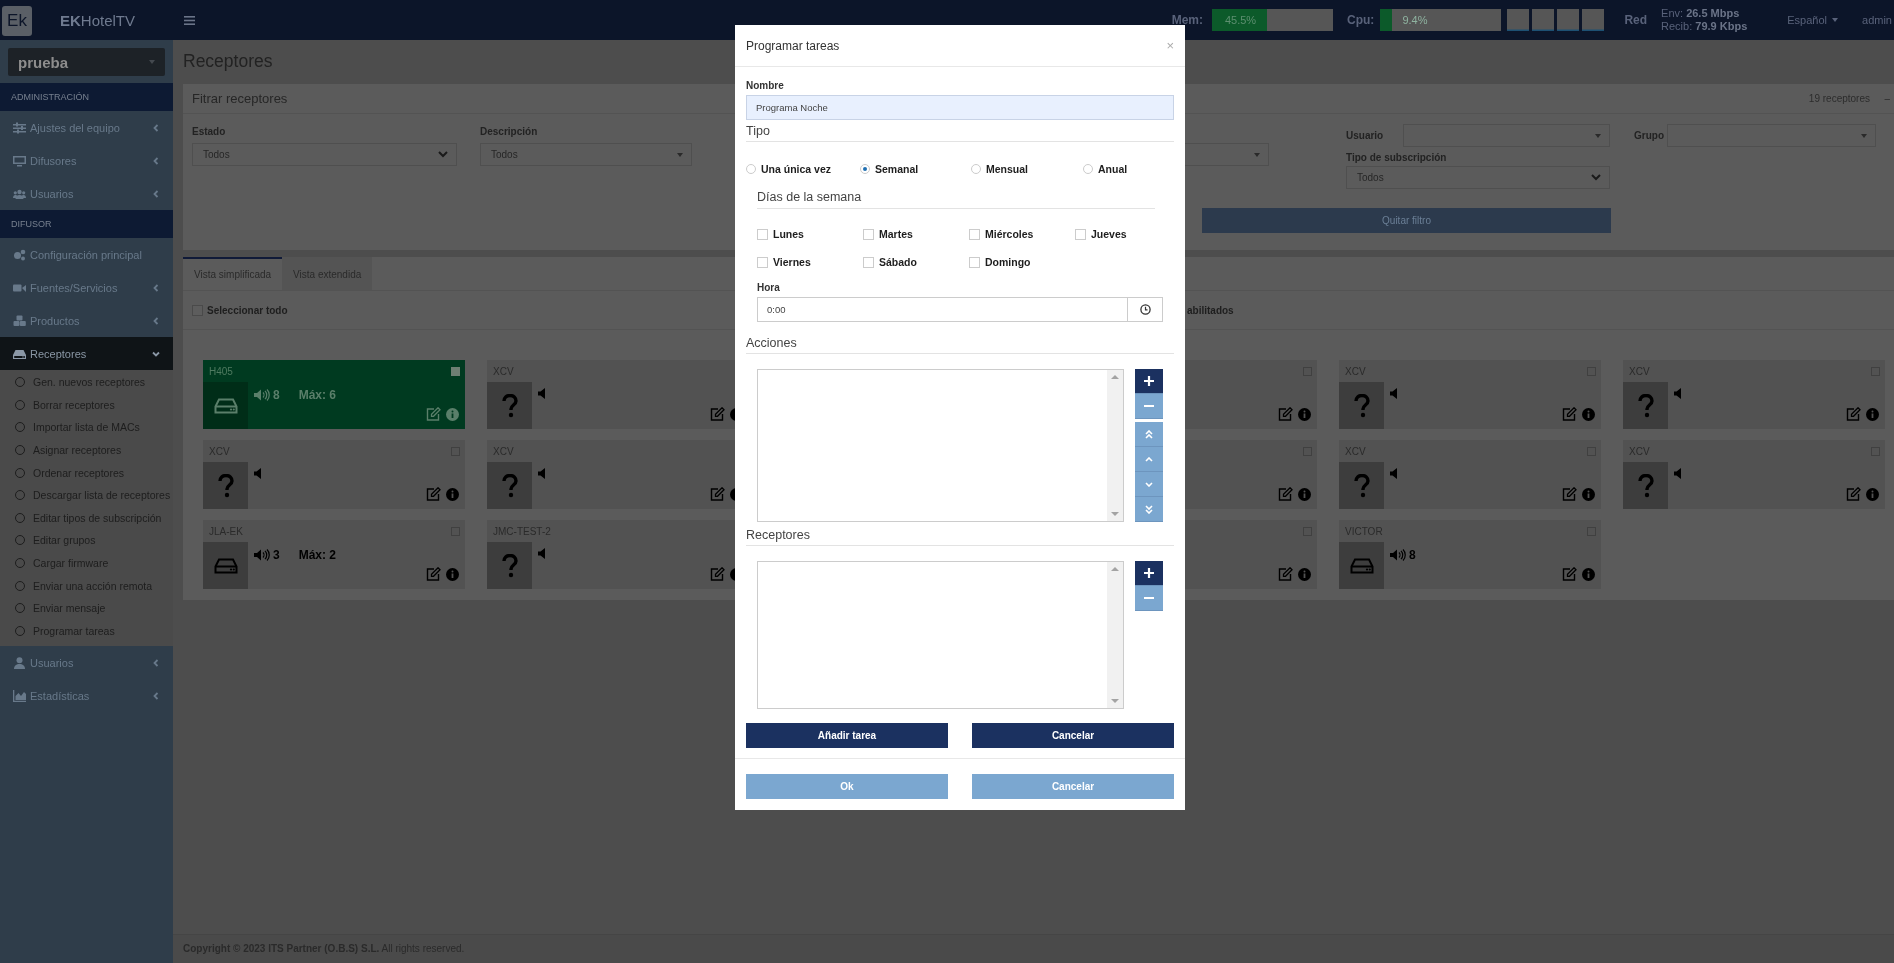  I want to click on day-label: Jueves, so click(1109, 234).